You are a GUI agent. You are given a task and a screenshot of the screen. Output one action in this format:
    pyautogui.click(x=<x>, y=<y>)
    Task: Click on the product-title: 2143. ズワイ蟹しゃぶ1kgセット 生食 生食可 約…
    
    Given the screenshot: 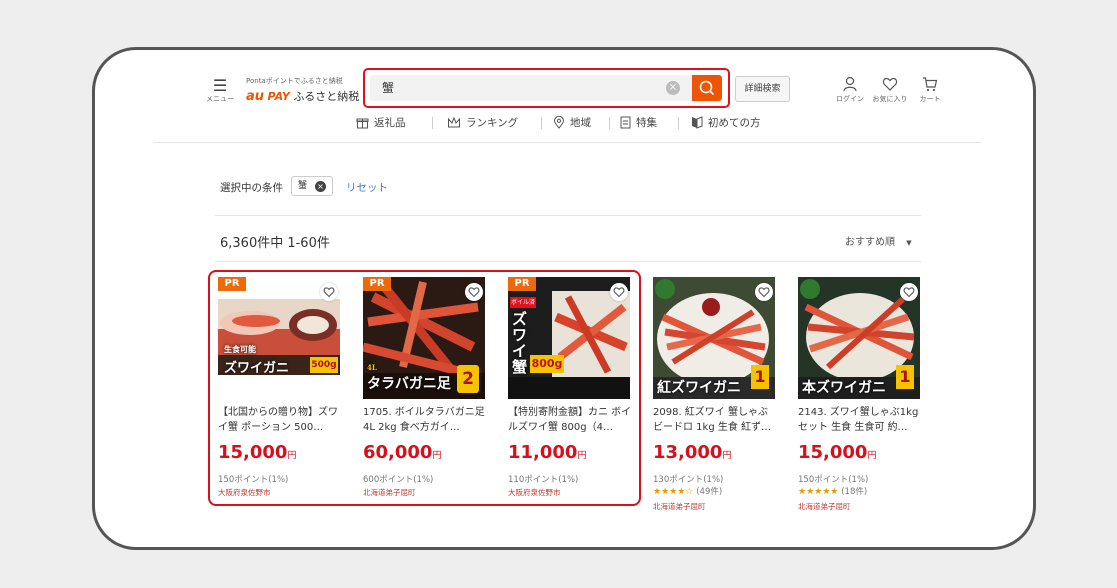 What is the action you would take?
    pyautogui.click(x=860, y=420)
    